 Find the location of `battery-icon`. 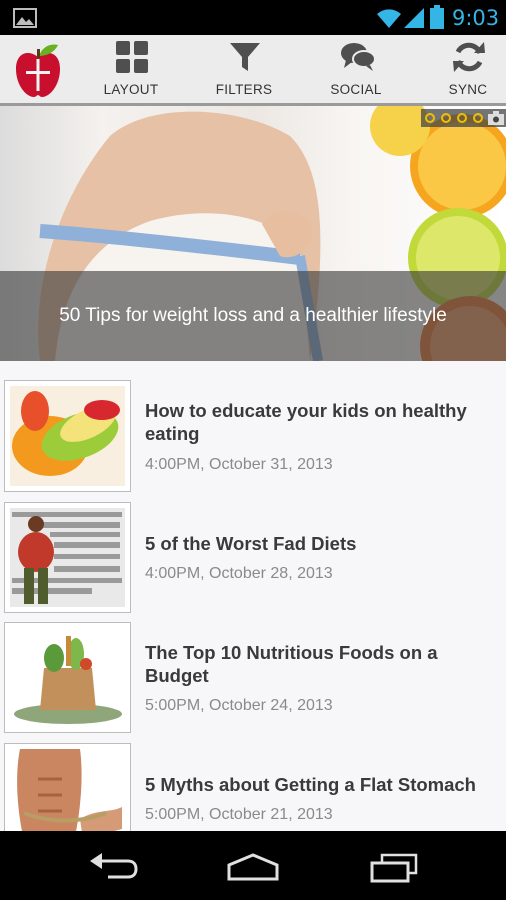

battery-icon is located at coordinates (437, 17).